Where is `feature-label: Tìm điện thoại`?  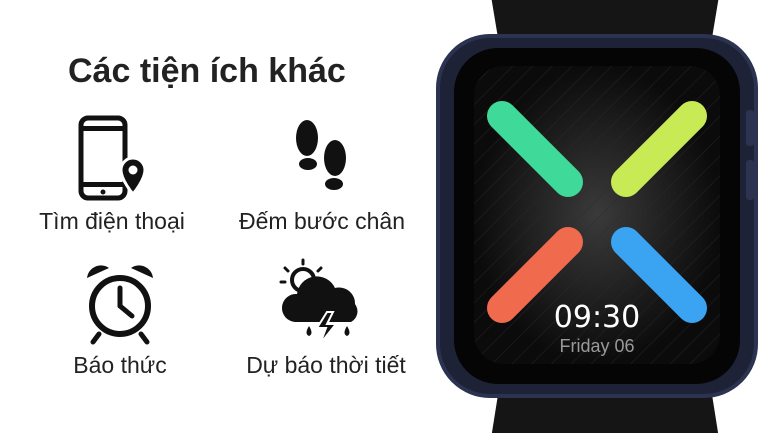
feature-label: Tìm điện thoại is located at coordinates (112, 221).